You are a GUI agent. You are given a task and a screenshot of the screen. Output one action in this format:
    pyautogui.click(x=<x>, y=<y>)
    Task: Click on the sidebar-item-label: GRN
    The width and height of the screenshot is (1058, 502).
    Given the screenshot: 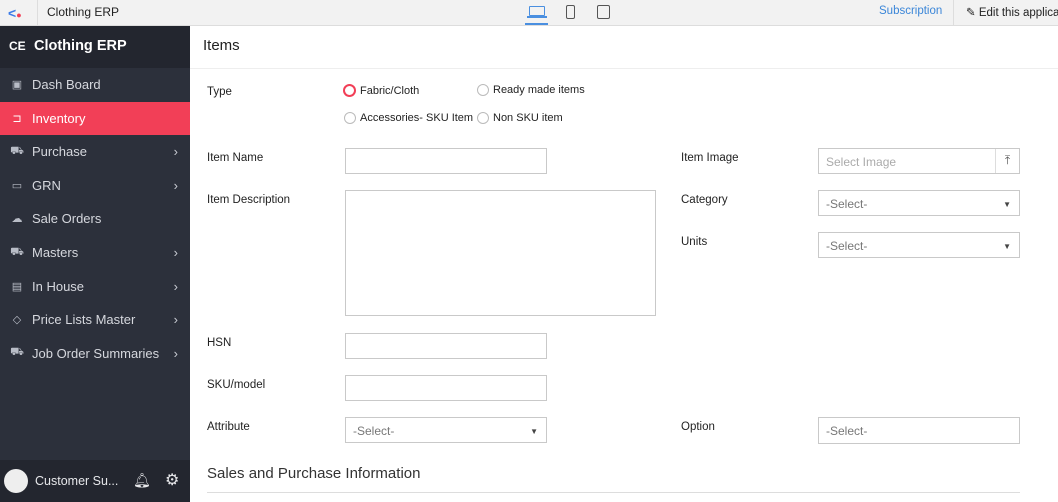 What is the action you would take?
    pyautogui.click(x=46, y=185)
    